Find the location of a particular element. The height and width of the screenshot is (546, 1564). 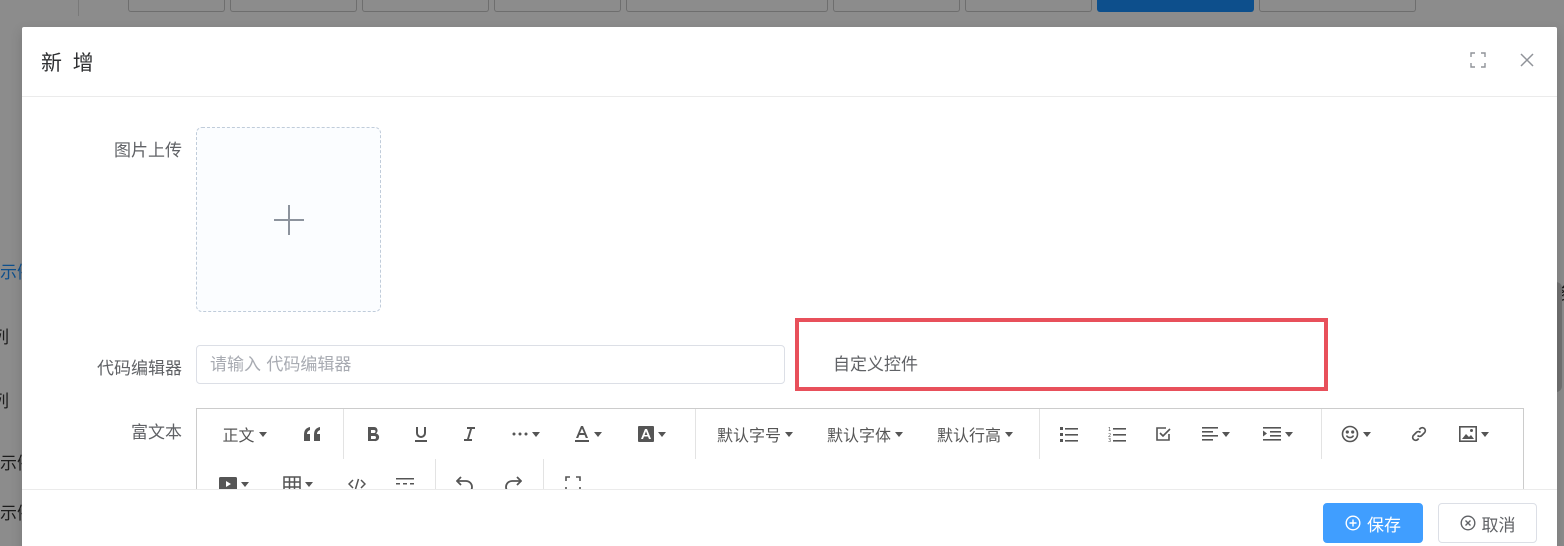

emoji-button is located at coordinates (1356, 434).